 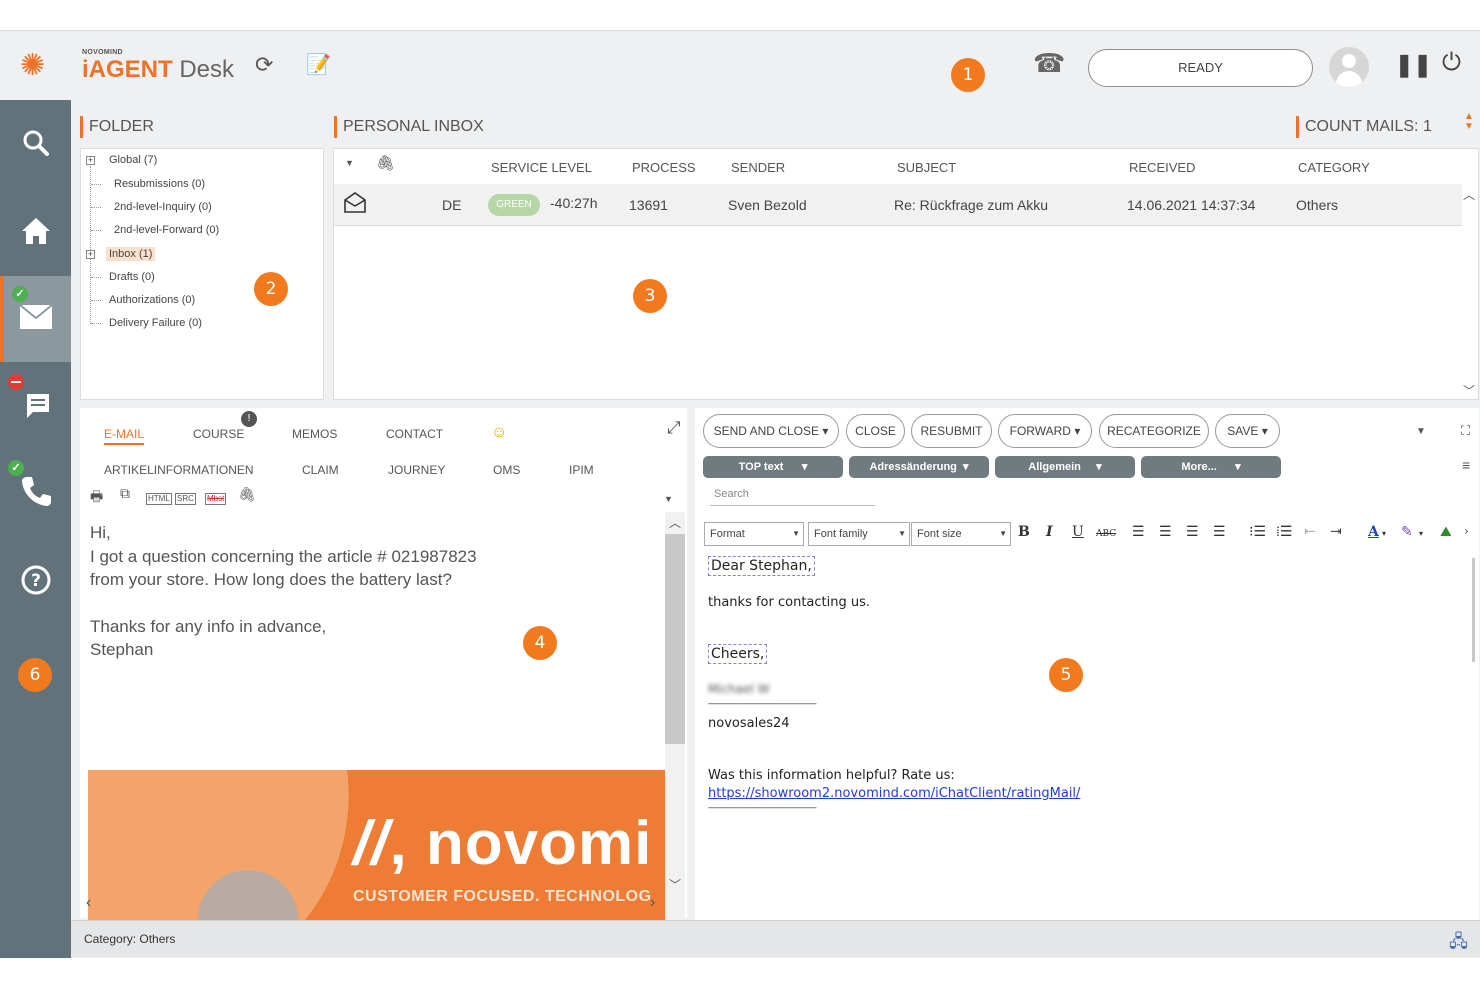 What do you see at coordinates (506, 470) in the screenshot?
I see `tab-oms: OMS` at bounding box center [506, 470].